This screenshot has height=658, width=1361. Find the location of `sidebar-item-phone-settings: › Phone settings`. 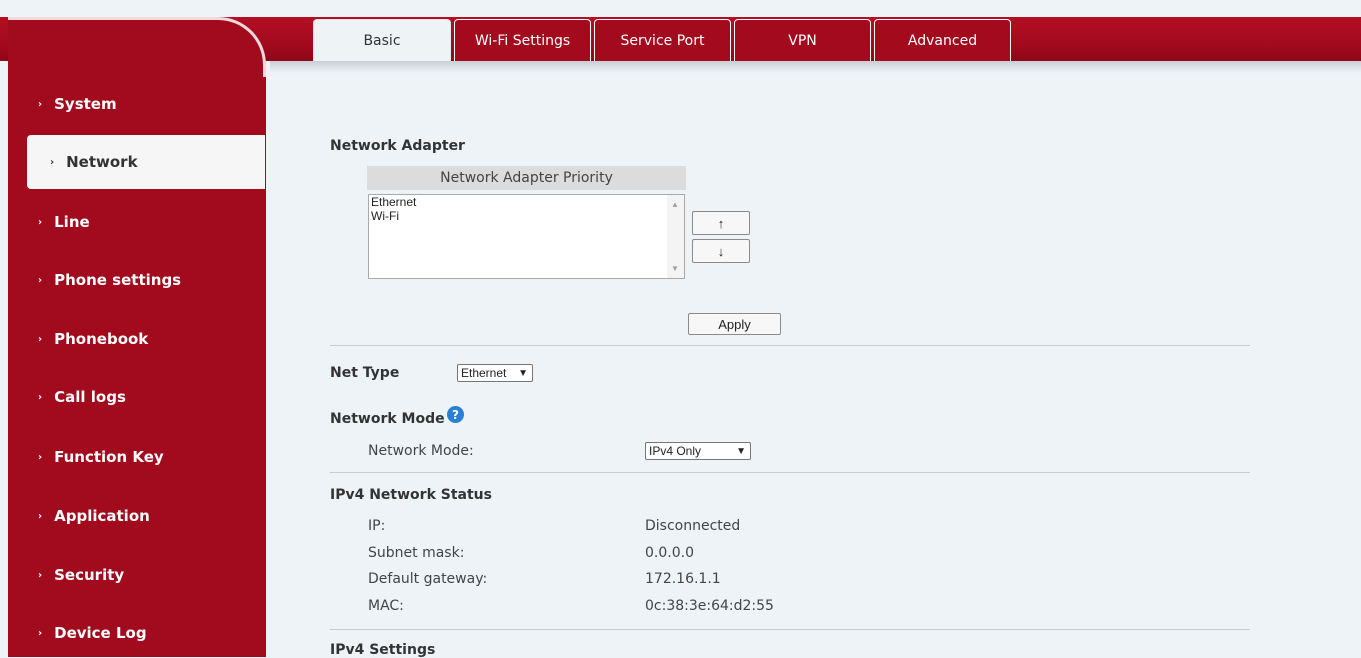

sidebar-item-phone-settings: › Phone settings is located at coordinates (137, 280).